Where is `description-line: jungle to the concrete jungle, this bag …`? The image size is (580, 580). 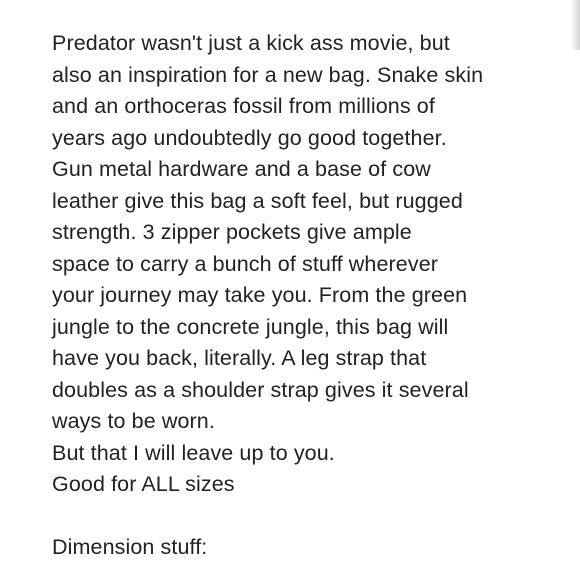
description-line: jungle to the concrete jungle, this bag … is located at coordinates (250, 326).